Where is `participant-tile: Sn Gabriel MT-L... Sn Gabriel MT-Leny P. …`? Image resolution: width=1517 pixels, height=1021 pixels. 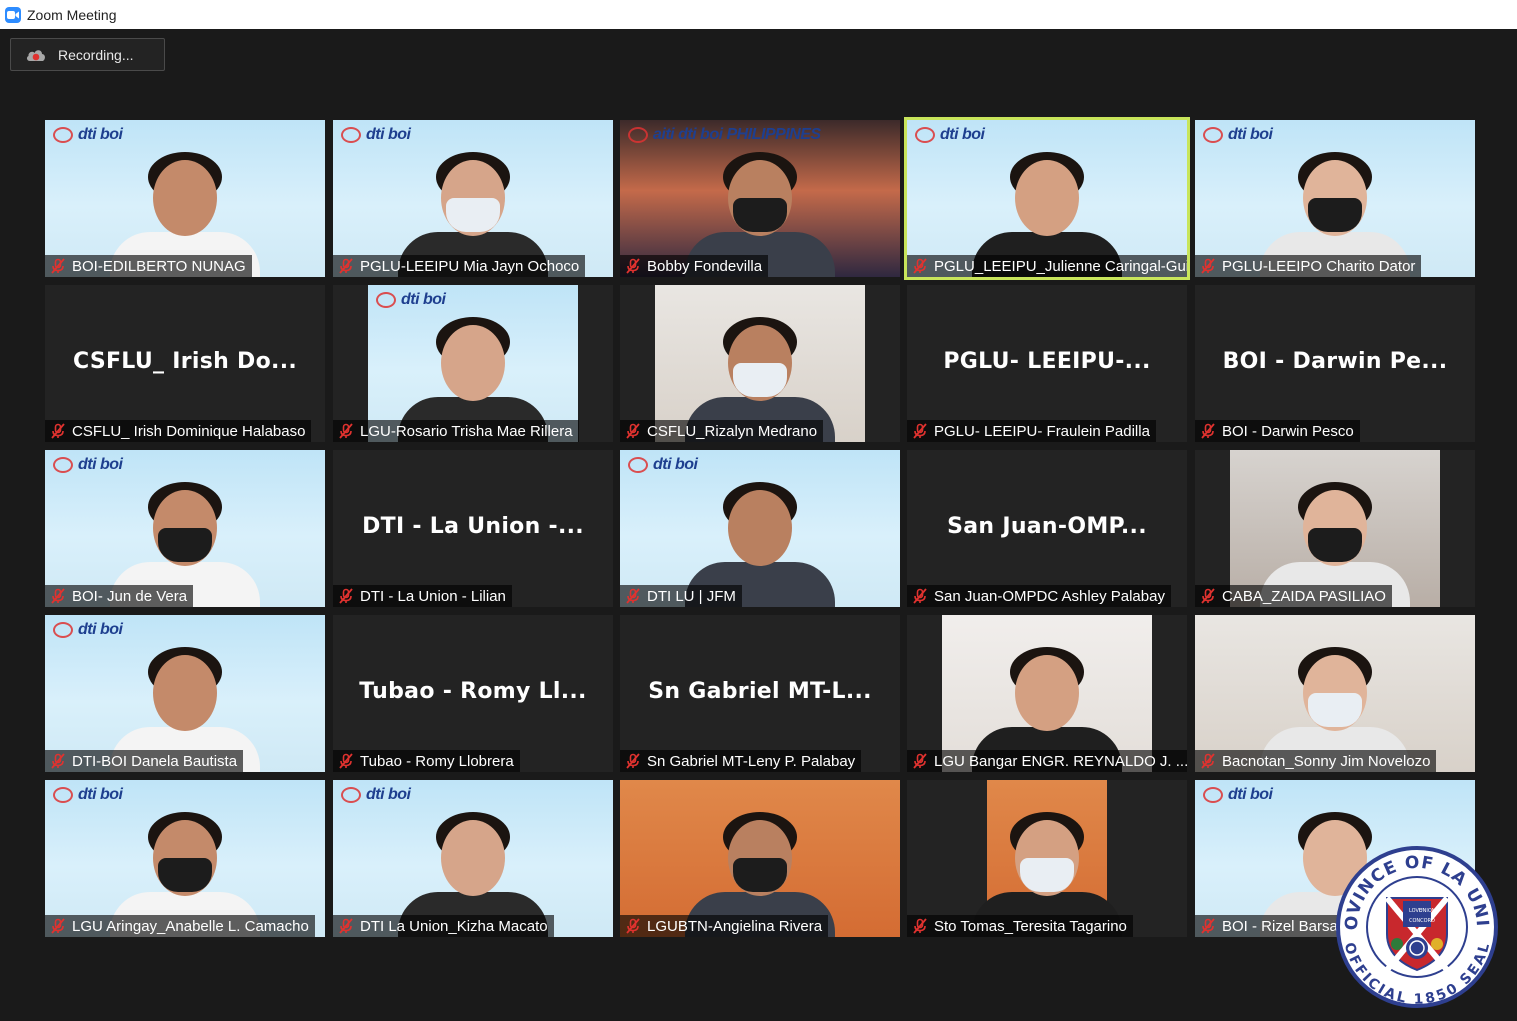 participant-tile: Sn Gabriel MT-L... Sn Gabriel MT-Leny P. … is located at coordinates (760, 693).